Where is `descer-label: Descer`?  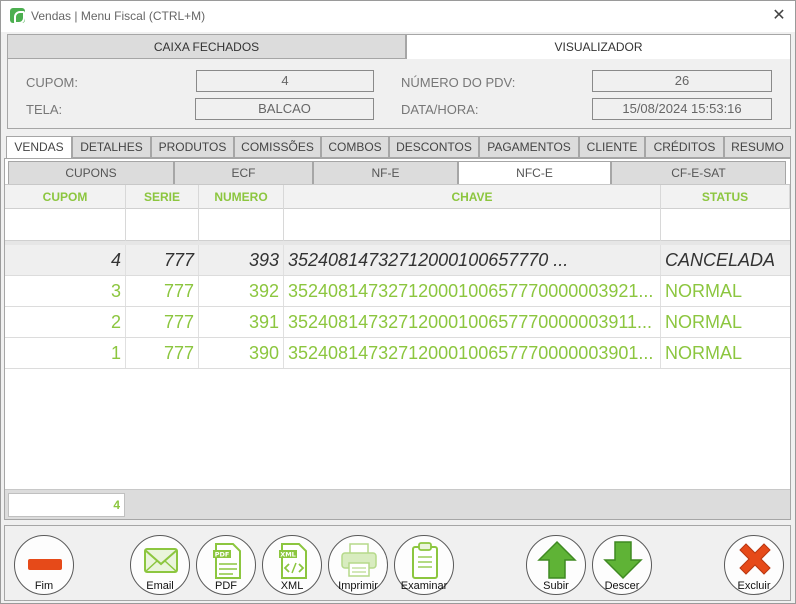 descer-label: Descer is located at coordinates (622, 586).